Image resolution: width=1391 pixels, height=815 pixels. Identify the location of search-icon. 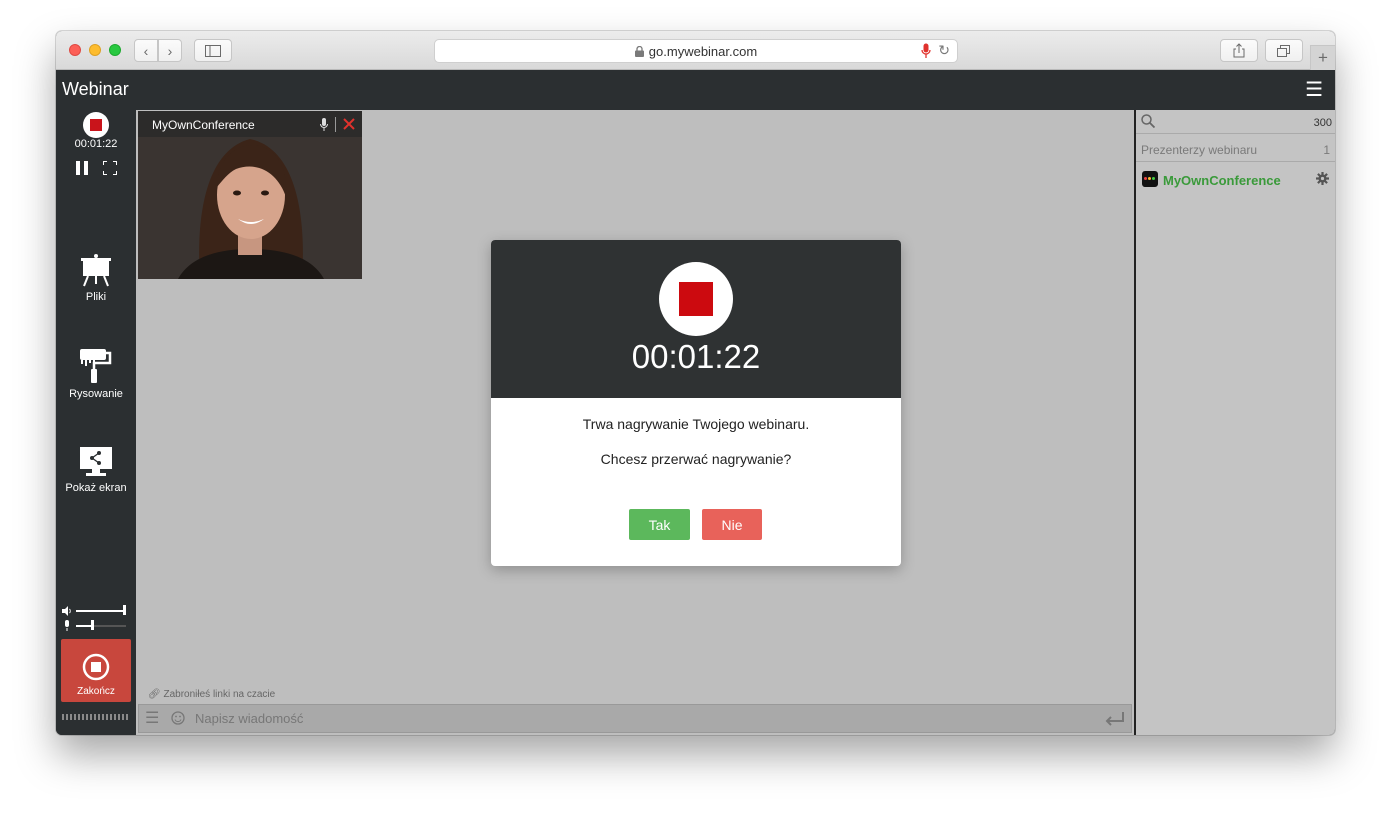
(1148, 121).